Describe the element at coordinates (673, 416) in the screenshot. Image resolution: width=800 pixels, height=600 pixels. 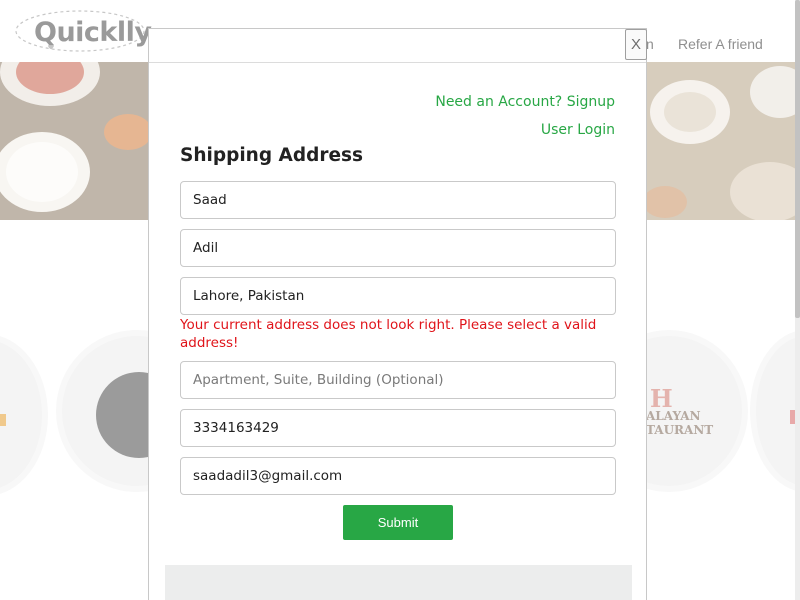
I see `himalayan-logo-line1: ALAYAN` at that location.